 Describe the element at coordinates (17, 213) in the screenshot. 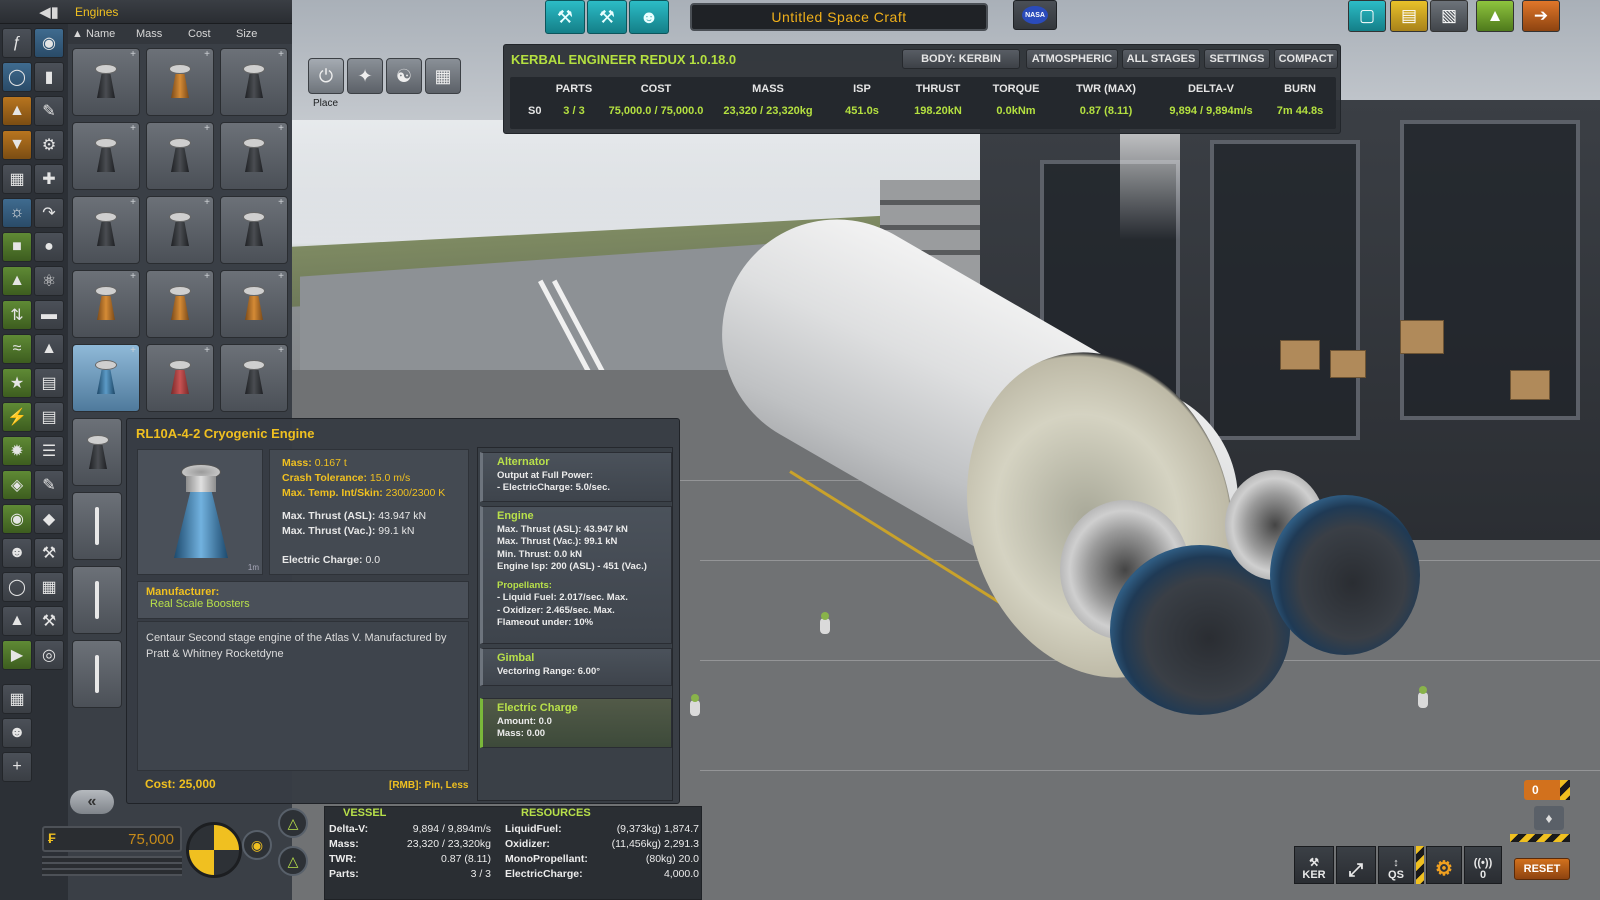

I see `aero-icon: ☼` at that location.